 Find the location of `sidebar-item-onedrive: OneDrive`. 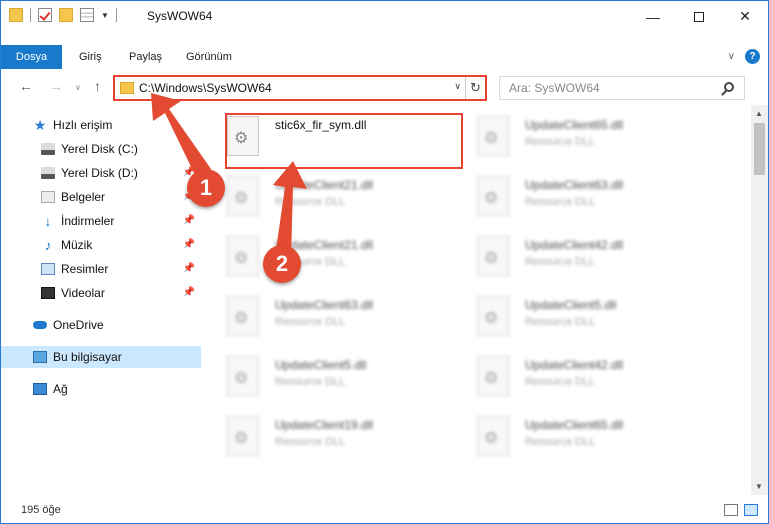

sidebar-item-onedrive: OneDrive is located at coordinates (101, 325).